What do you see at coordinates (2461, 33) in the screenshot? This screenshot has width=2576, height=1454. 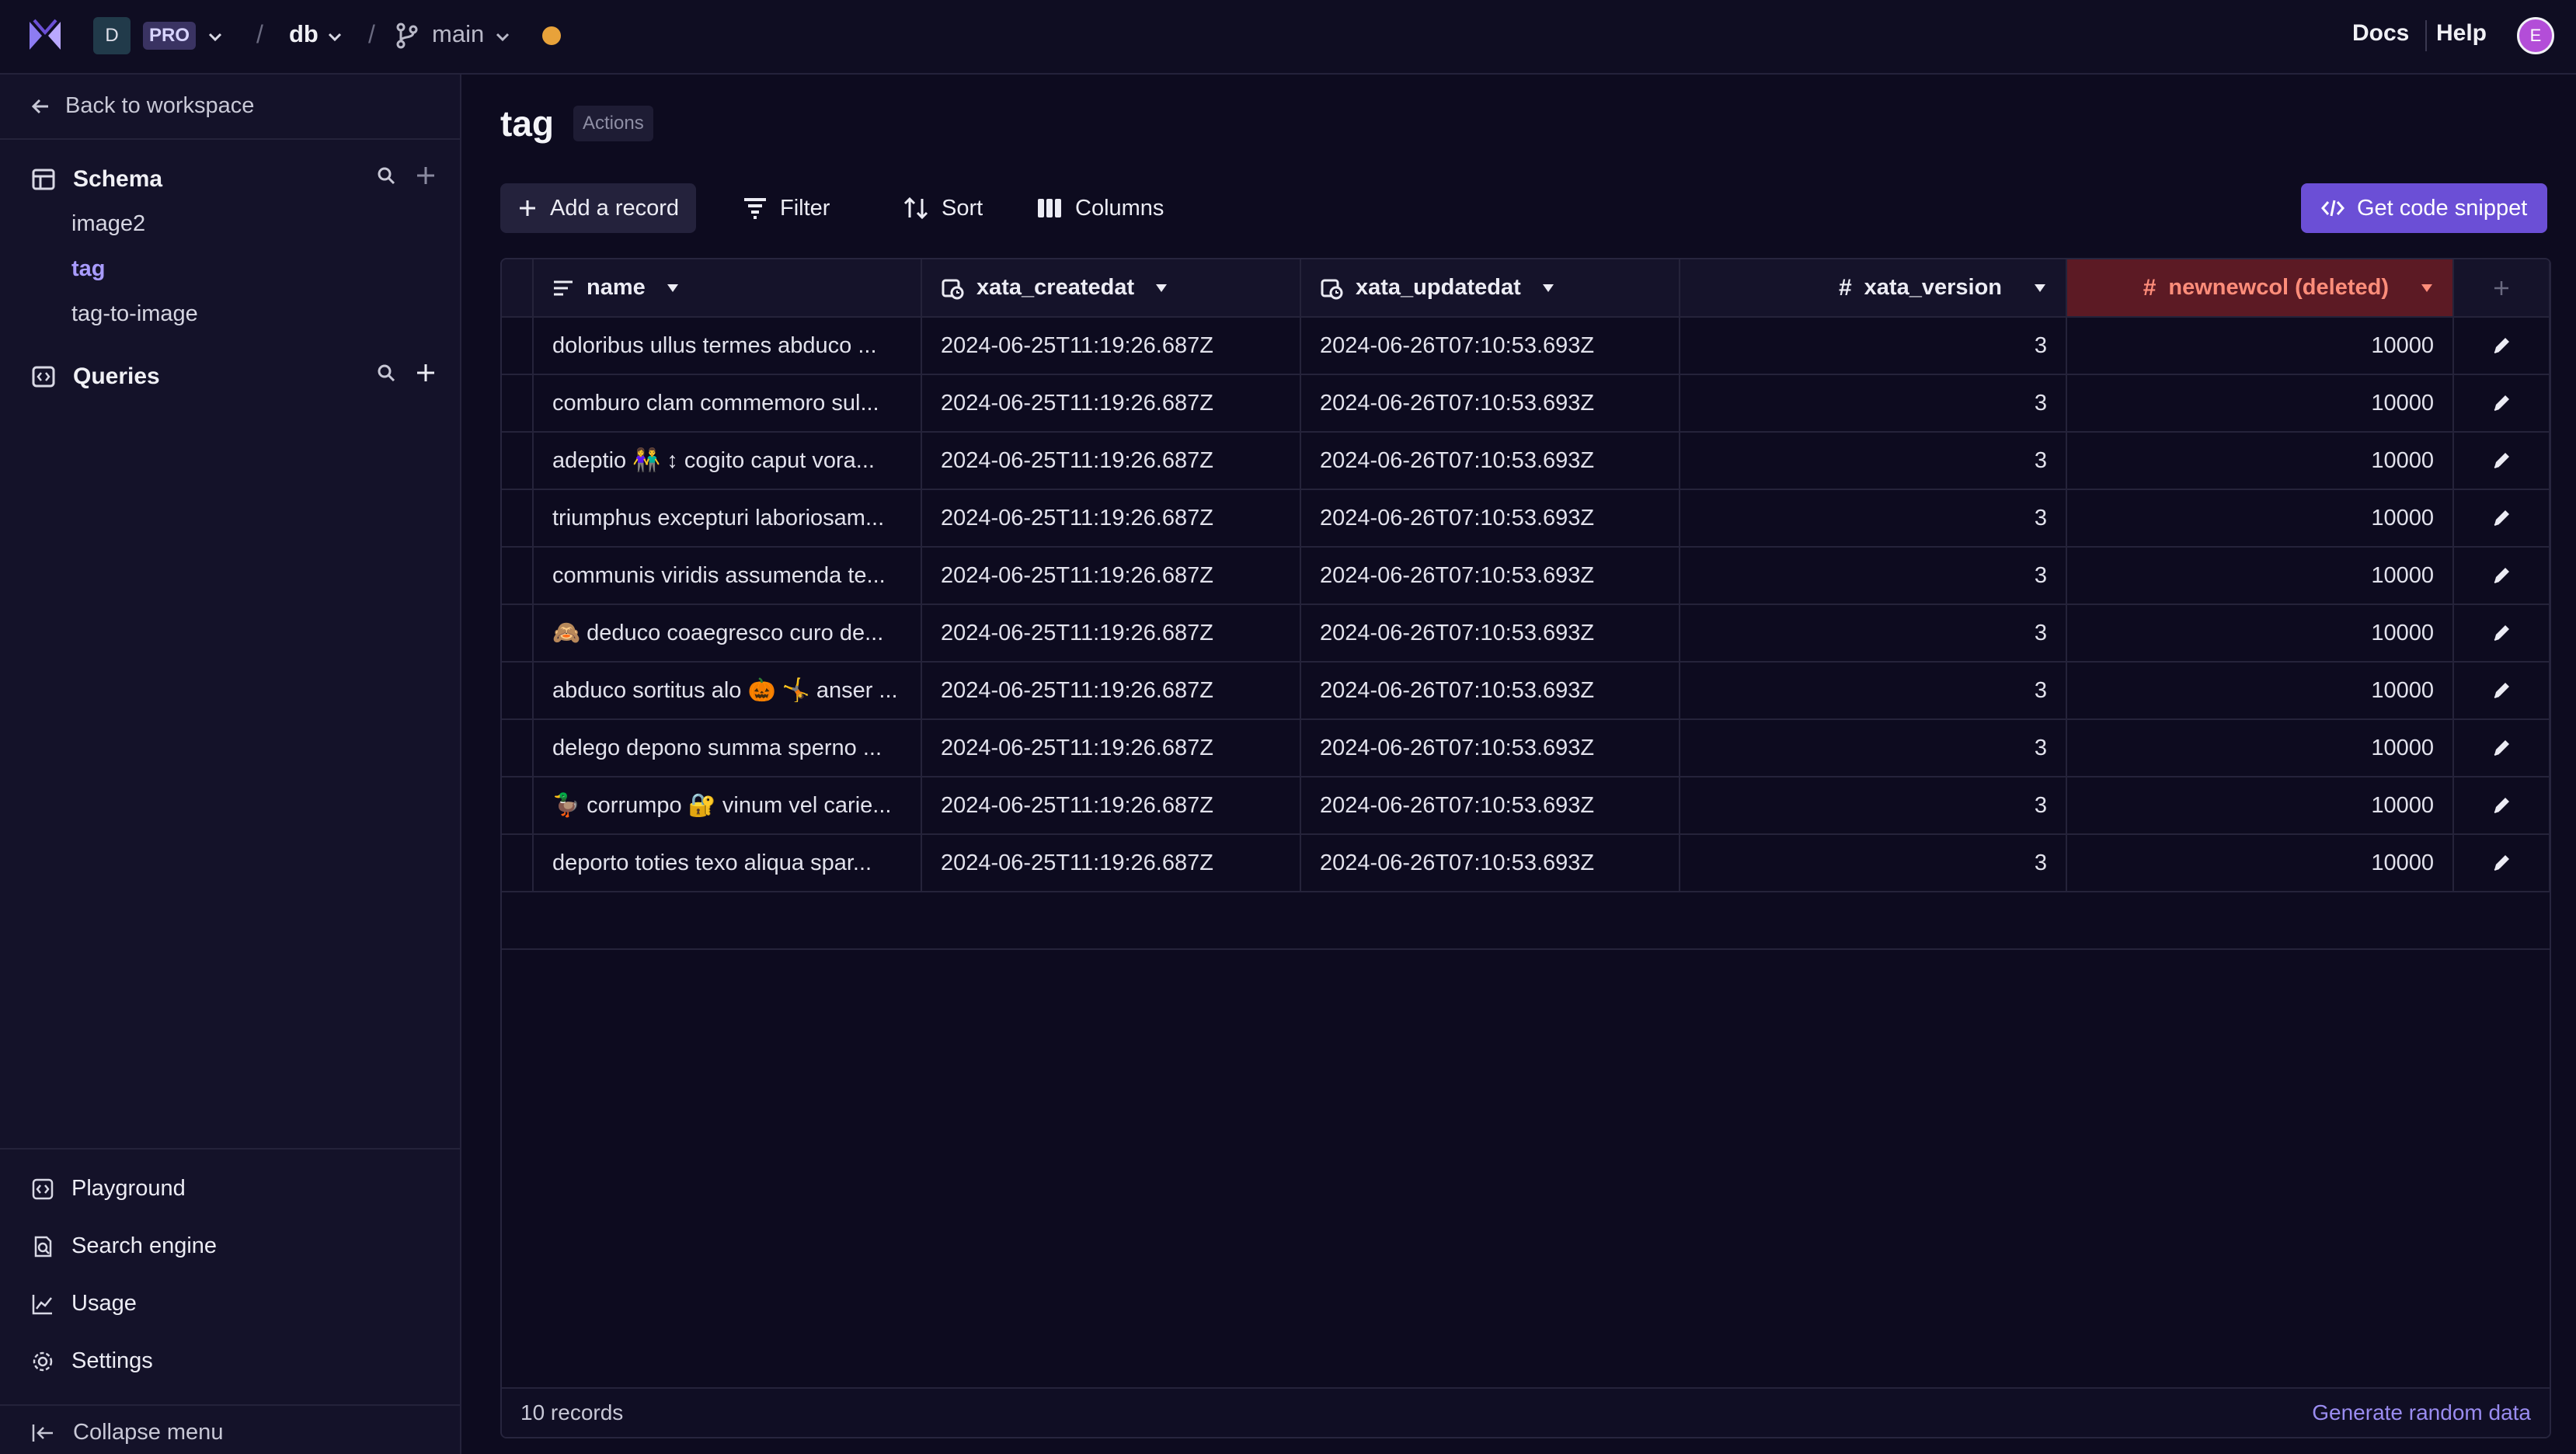 I see `help-link: Help` at bounding box center [2461, 33].